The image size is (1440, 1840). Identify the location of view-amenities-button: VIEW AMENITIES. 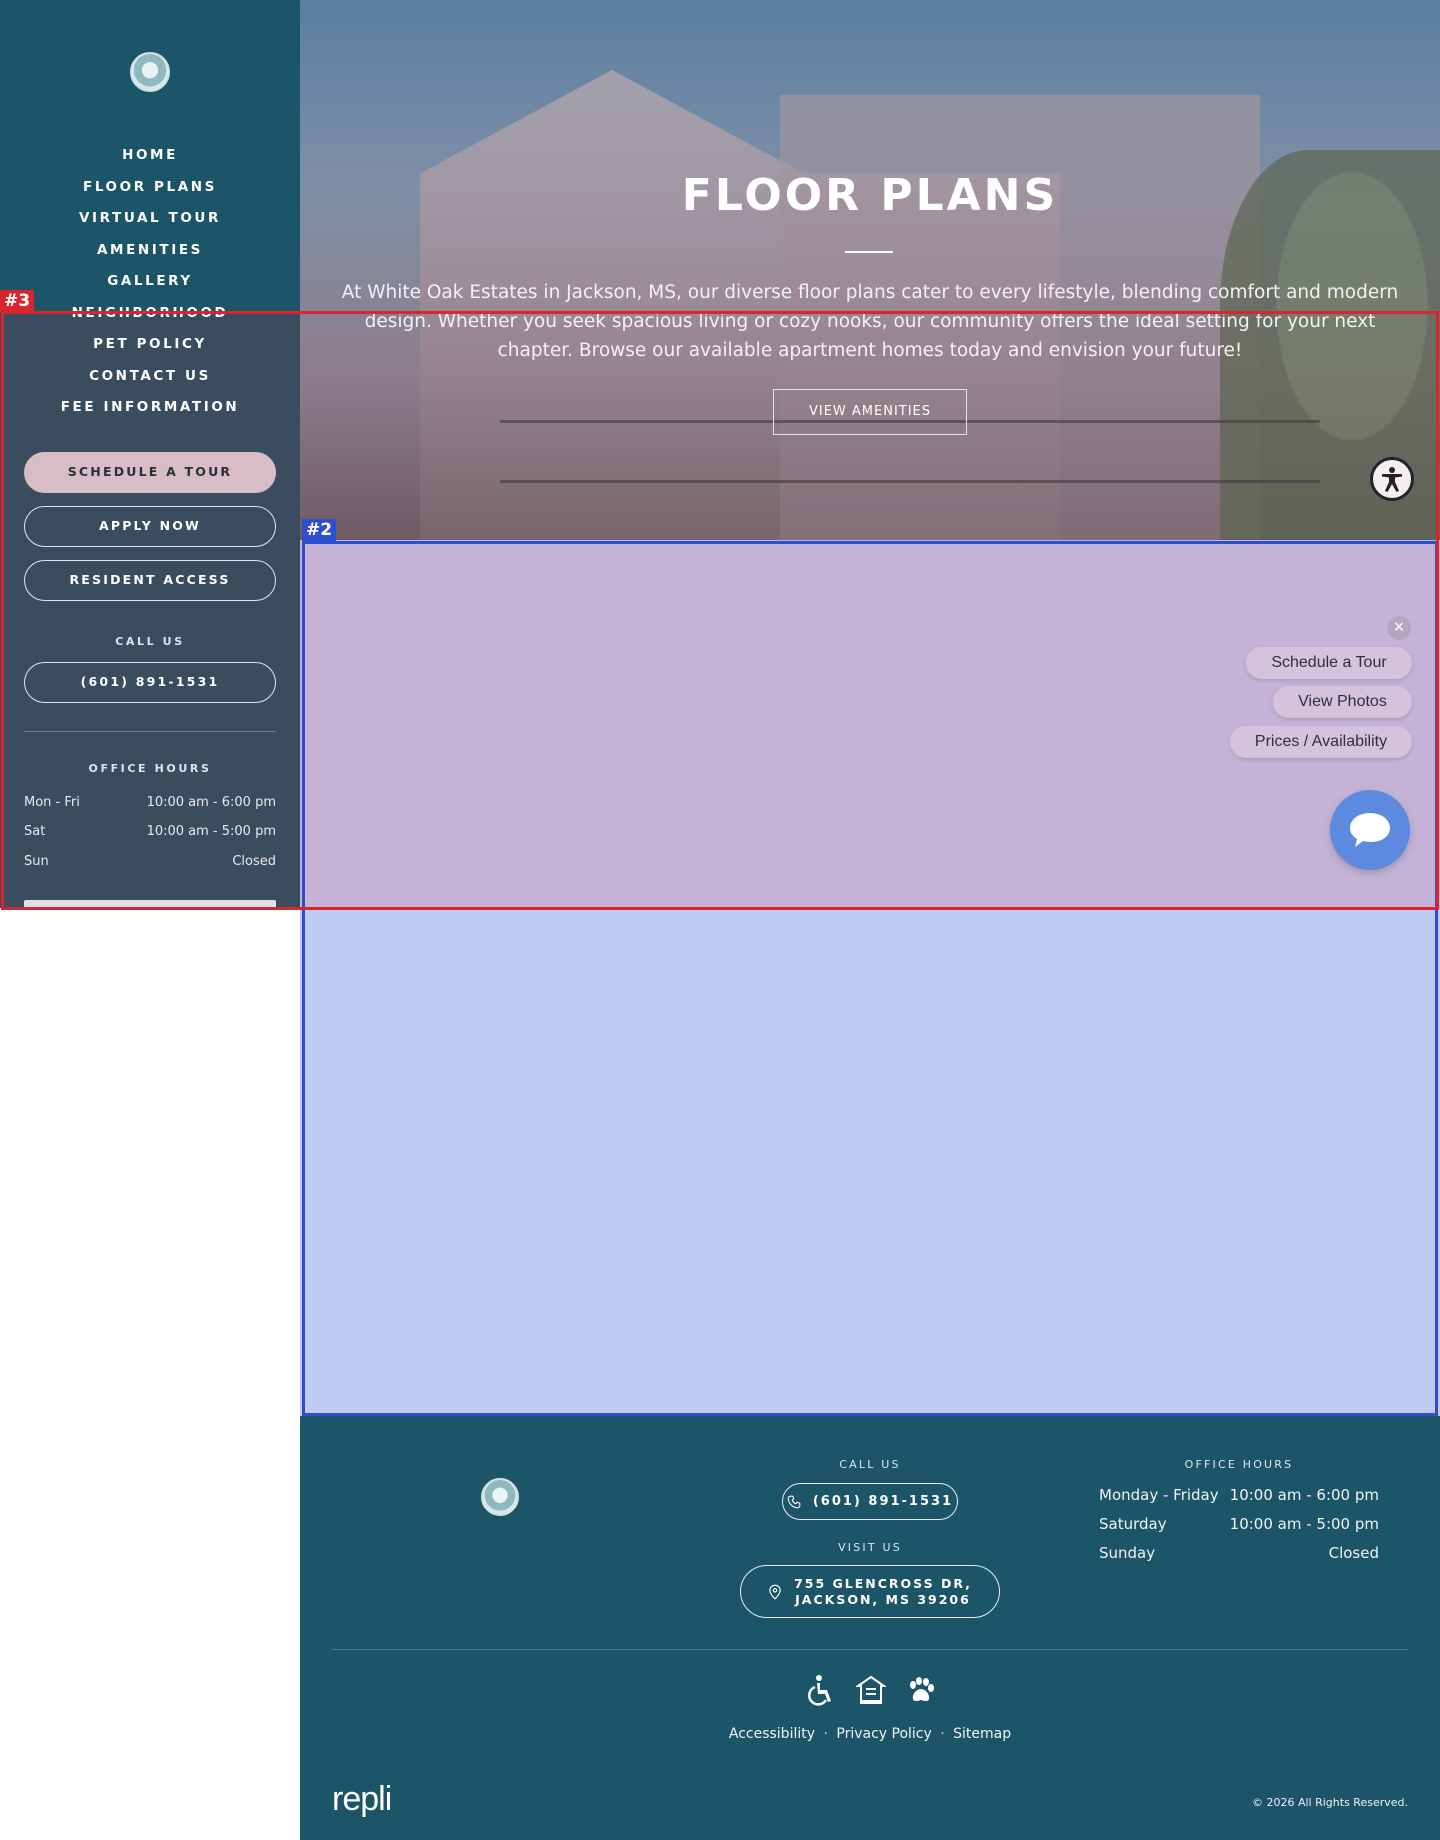
(870, 412).